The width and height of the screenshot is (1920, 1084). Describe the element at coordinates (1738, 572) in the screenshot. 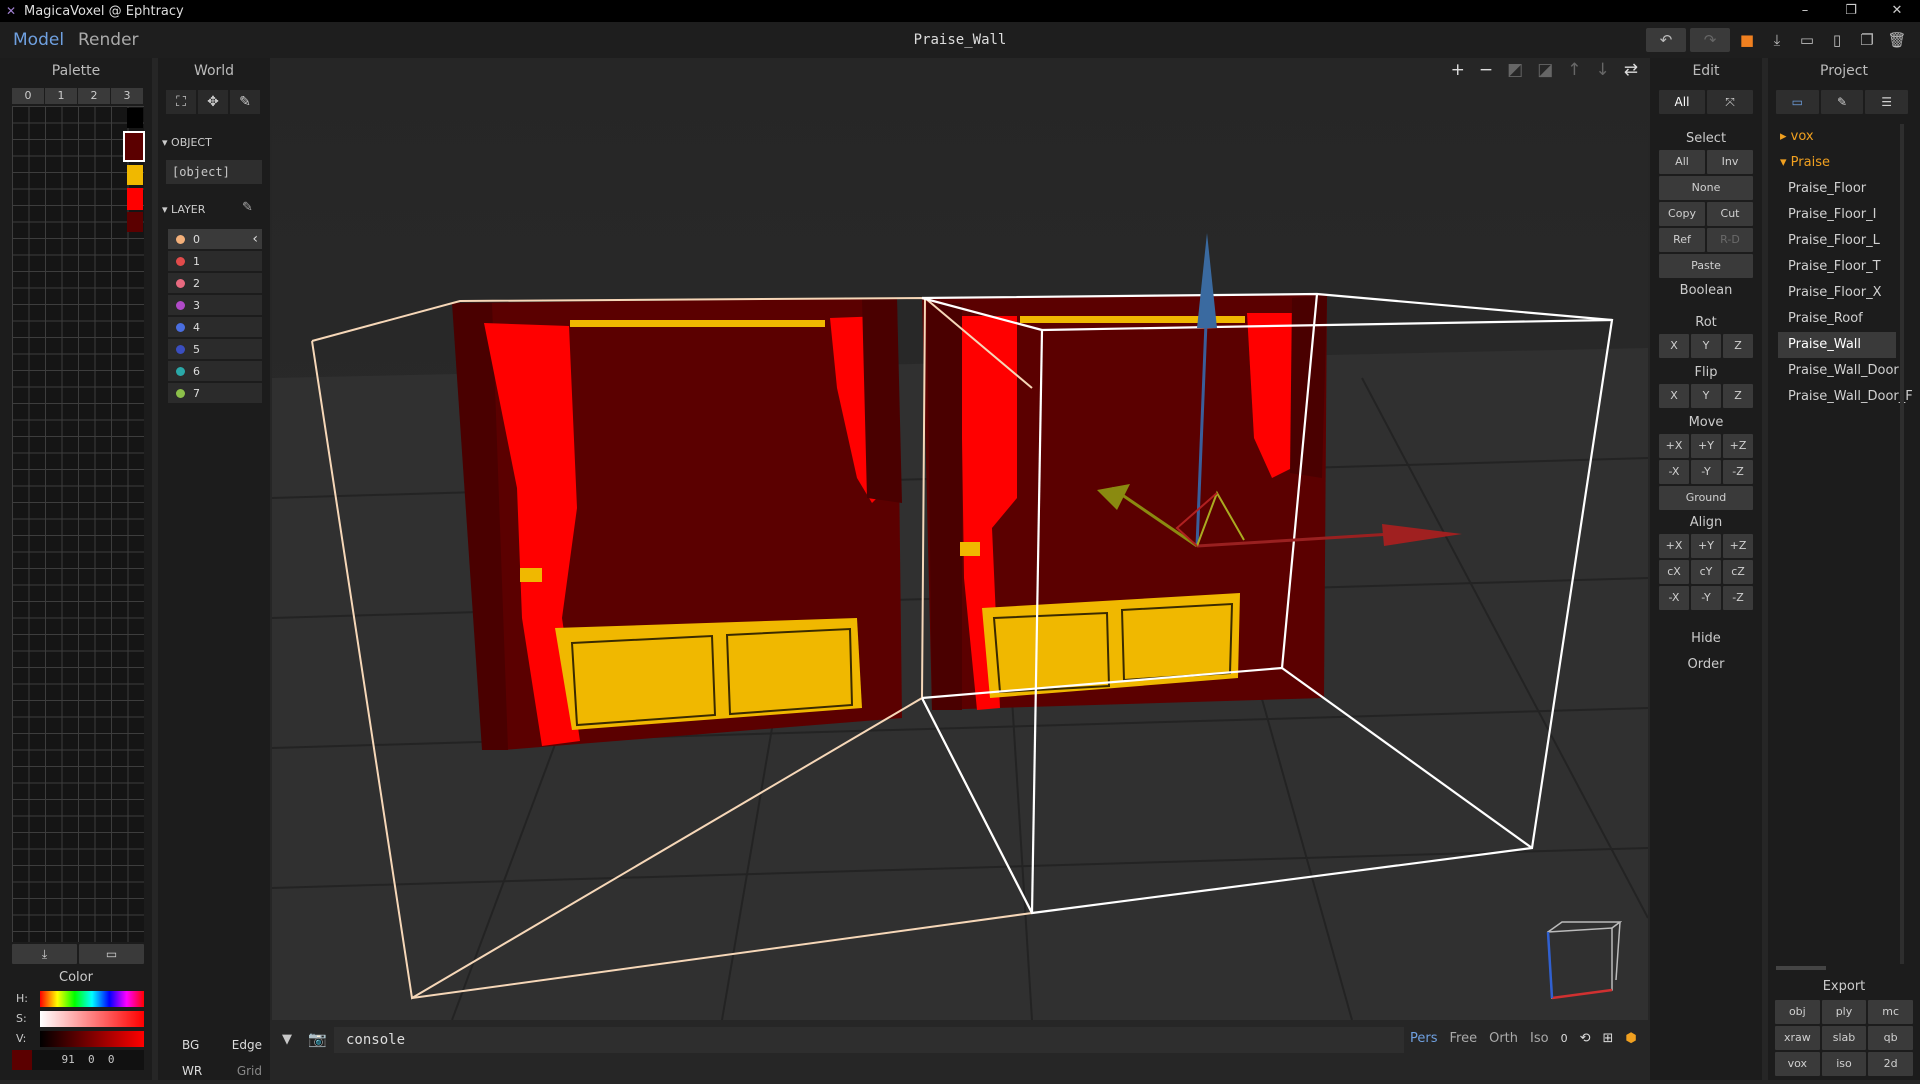

I see `align-center-2-button: cZ` at that location.